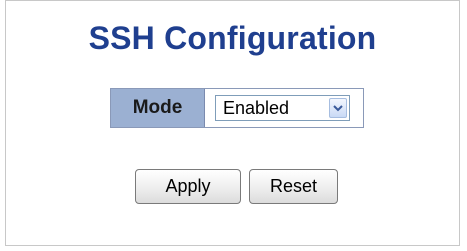  I want to click on mode-cell: Enabled, so click(284, 108).